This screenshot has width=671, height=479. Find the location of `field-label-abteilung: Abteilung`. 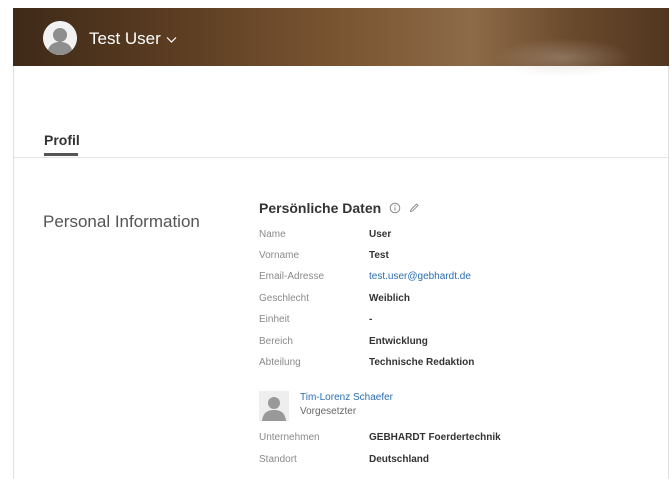

field-label-abteilung: Abteilung is located at coordinates (280, 362).